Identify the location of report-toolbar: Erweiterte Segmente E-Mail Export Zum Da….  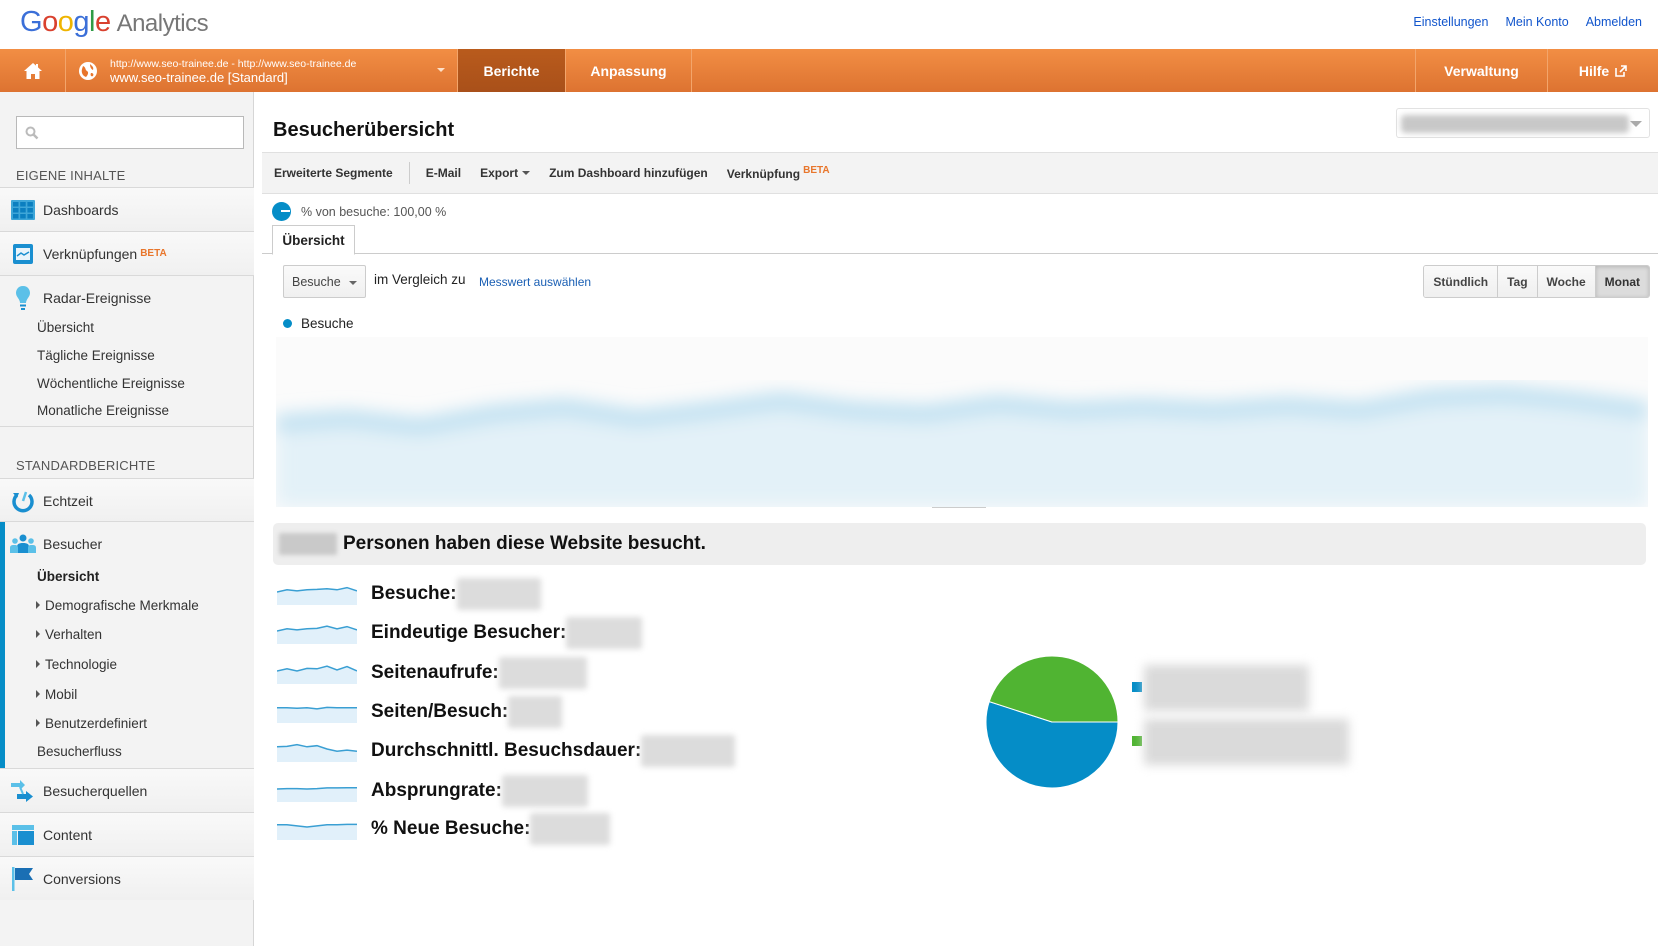
(960, 173).